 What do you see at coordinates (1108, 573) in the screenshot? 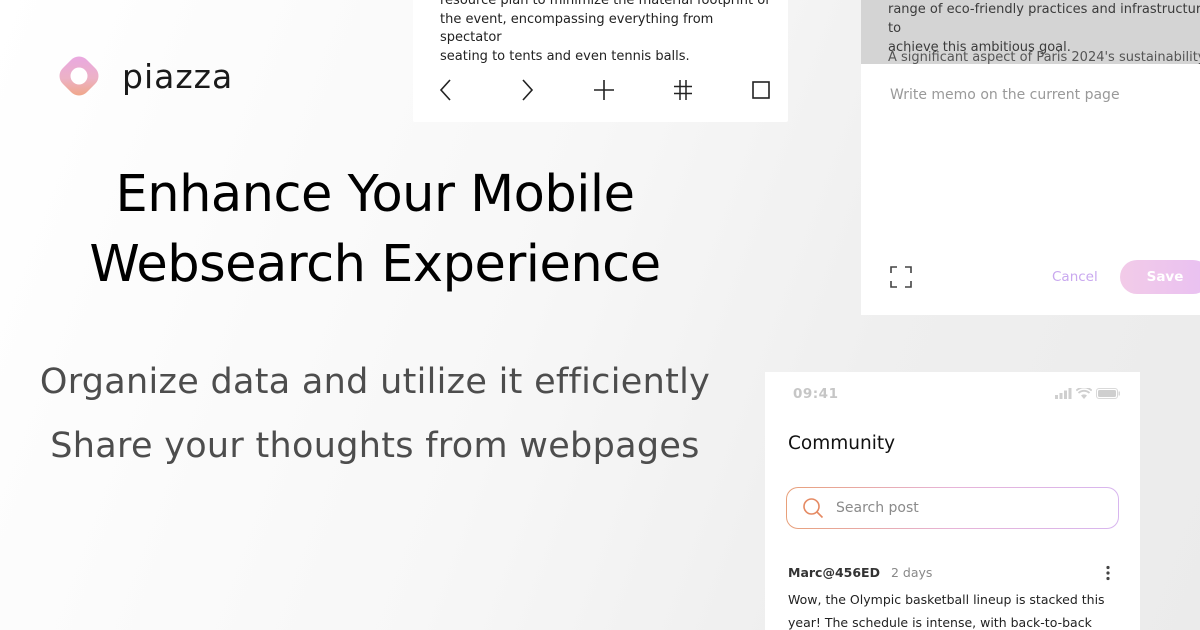
I see `more-options-icon` at bounding box center [1108, 573].